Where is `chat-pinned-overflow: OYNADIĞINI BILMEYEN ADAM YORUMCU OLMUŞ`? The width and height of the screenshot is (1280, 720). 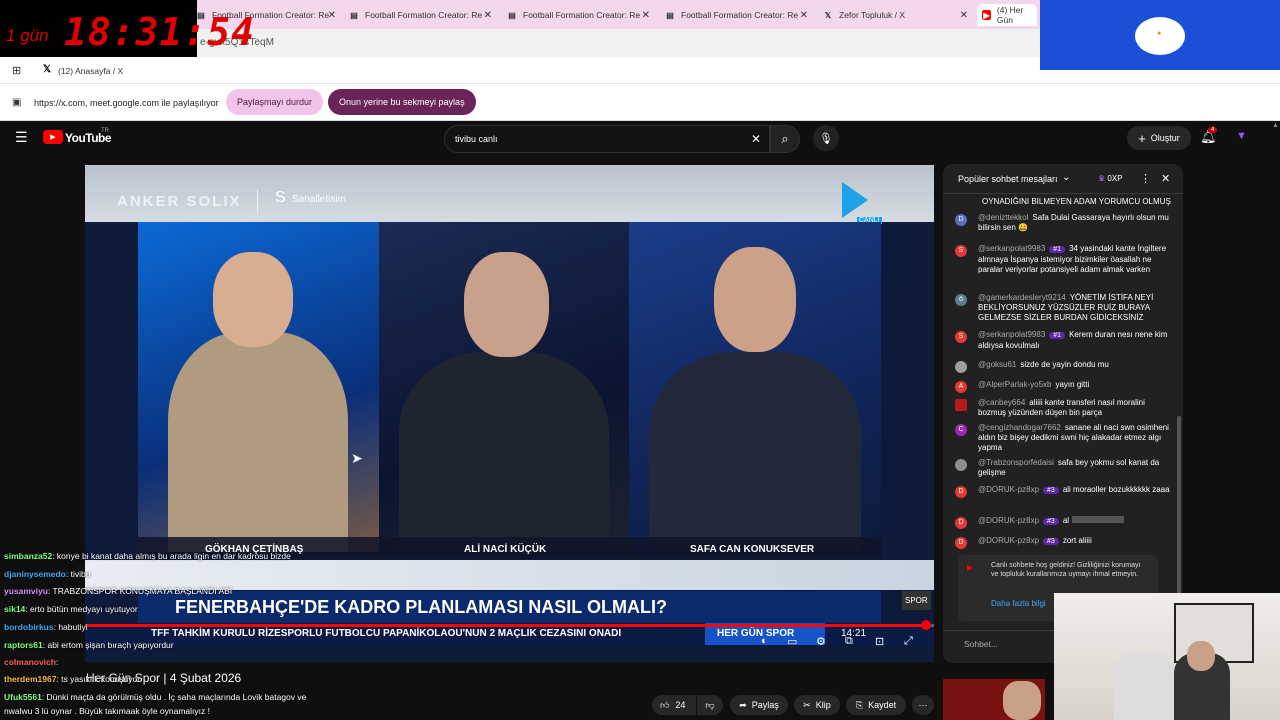
chat-pinned-overflow: OYNADIĞINI BILMEYEN ADAM YORUMCU OLMUŞ is located at coordinates (1076, 201).